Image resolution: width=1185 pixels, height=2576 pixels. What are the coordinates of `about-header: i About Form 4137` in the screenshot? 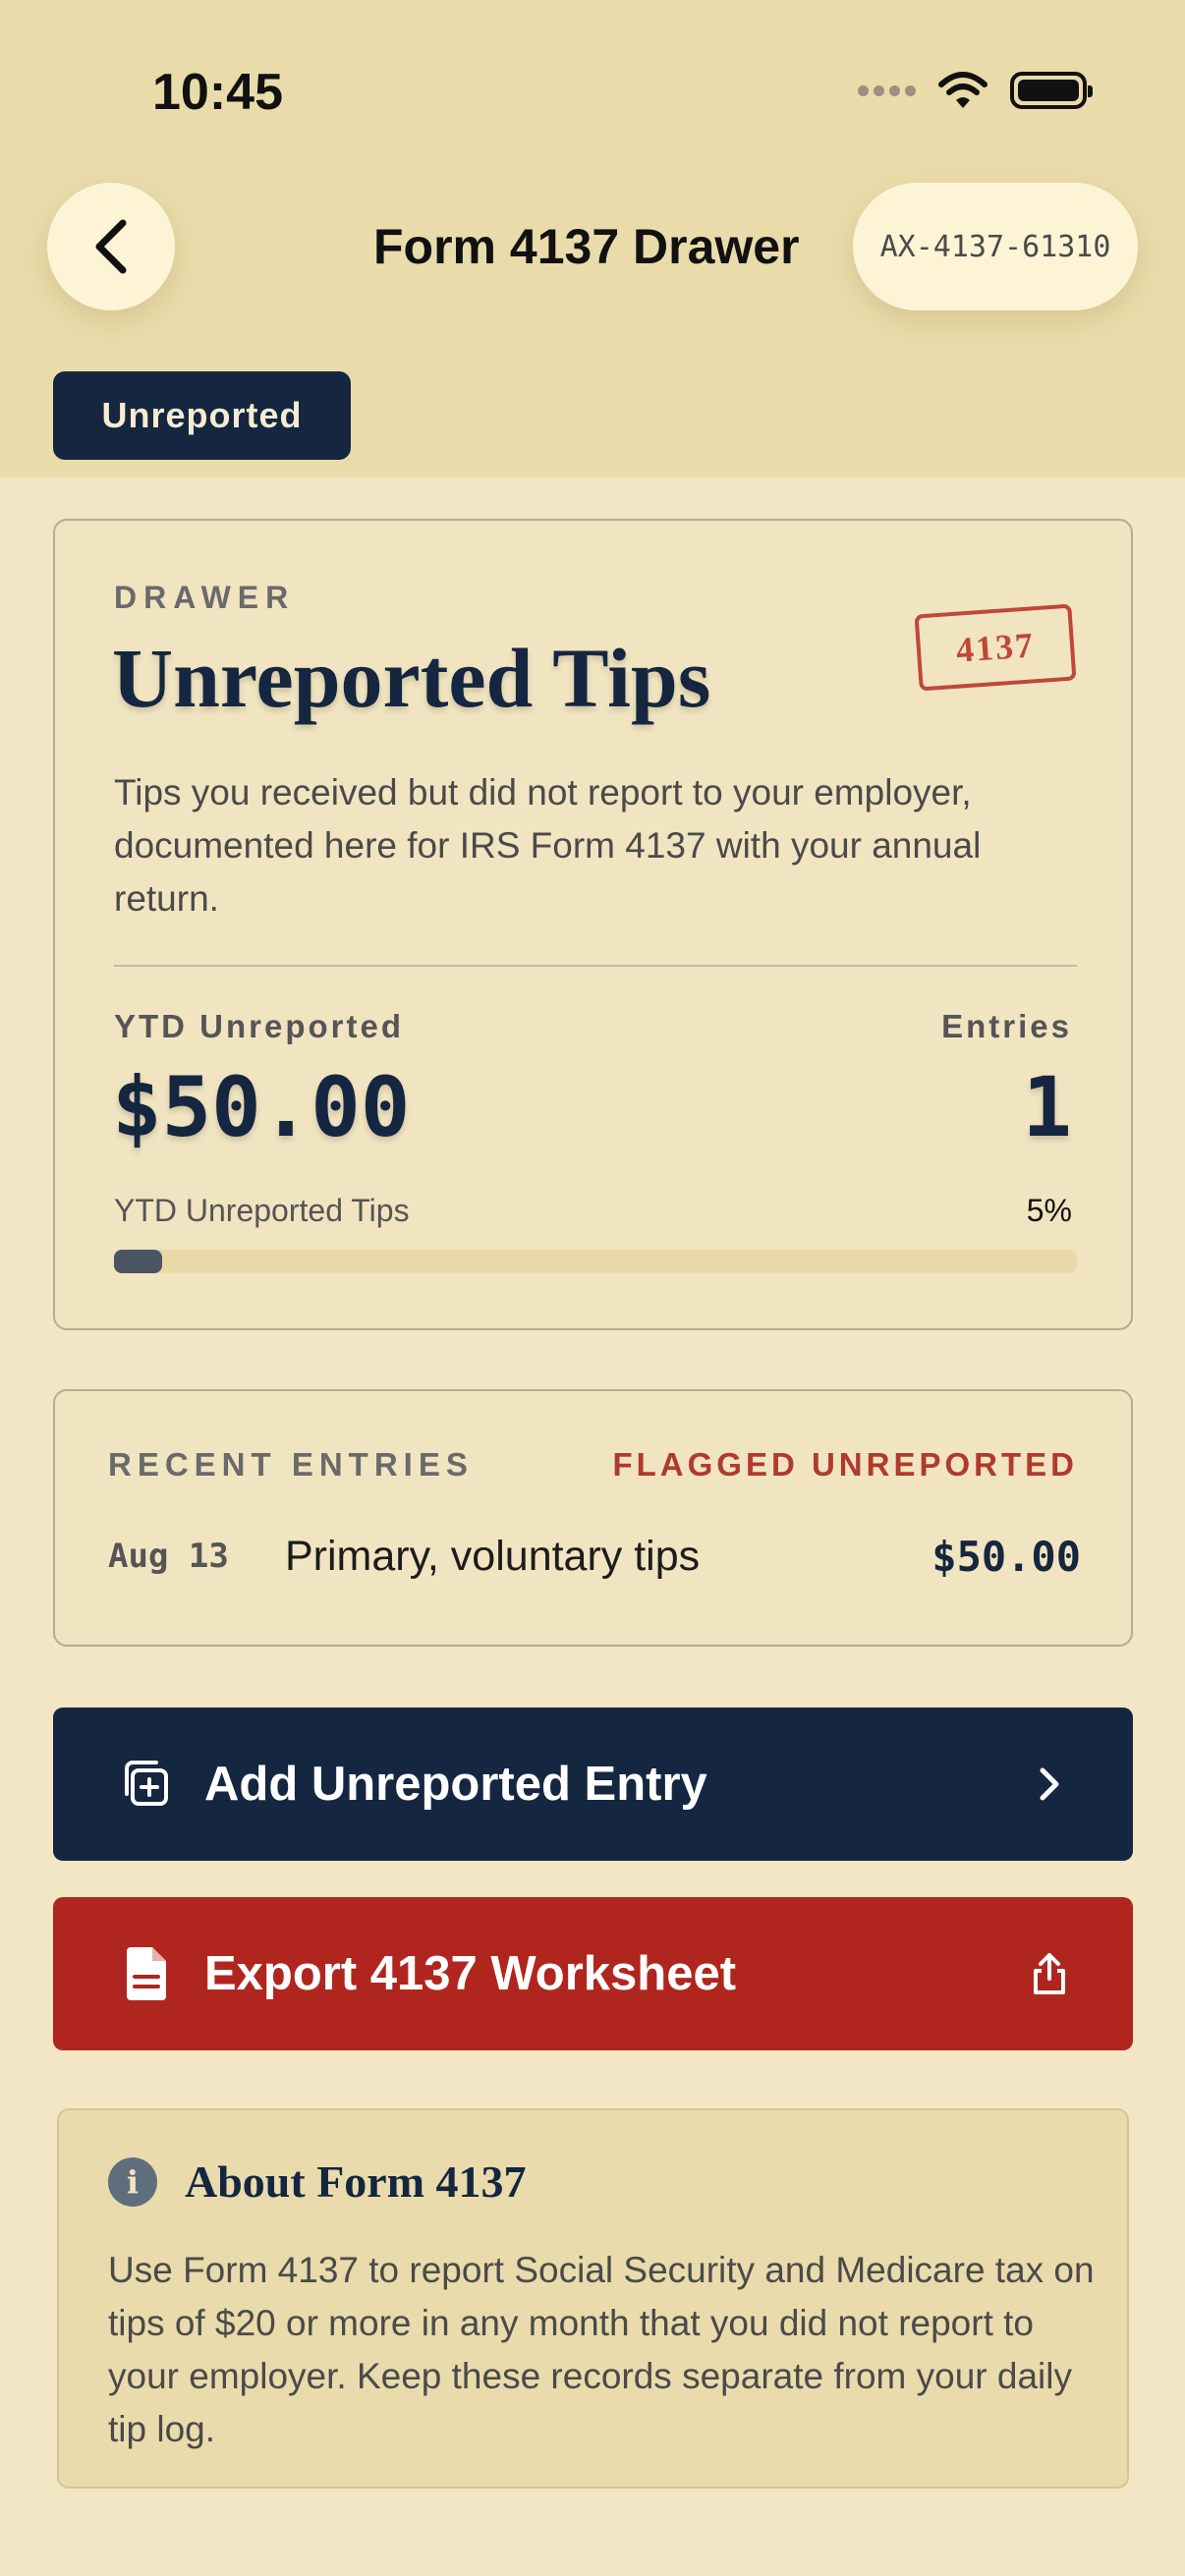 It's located at (318, 2182).